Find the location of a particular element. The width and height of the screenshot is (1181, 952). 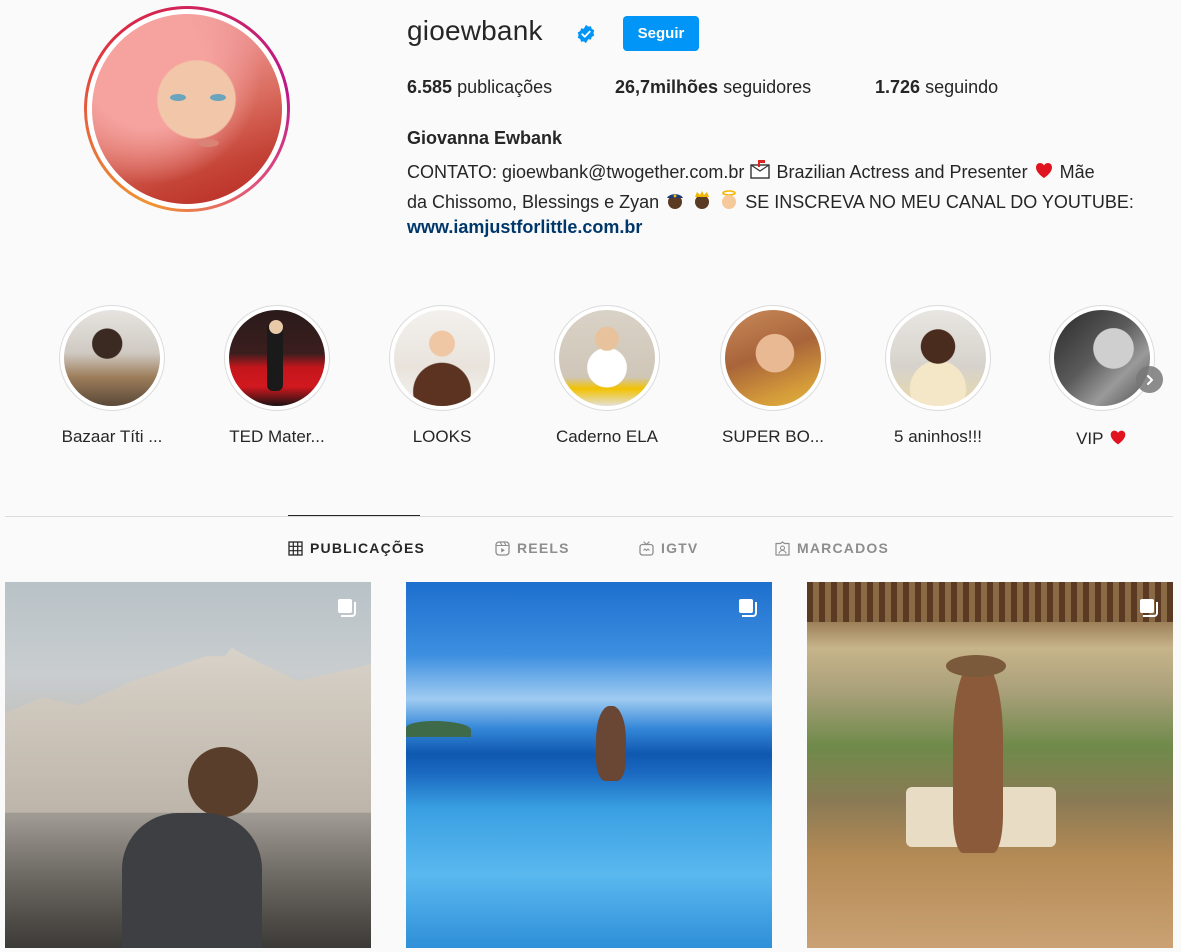

avatar-photo is located at coordinates (187, 109).